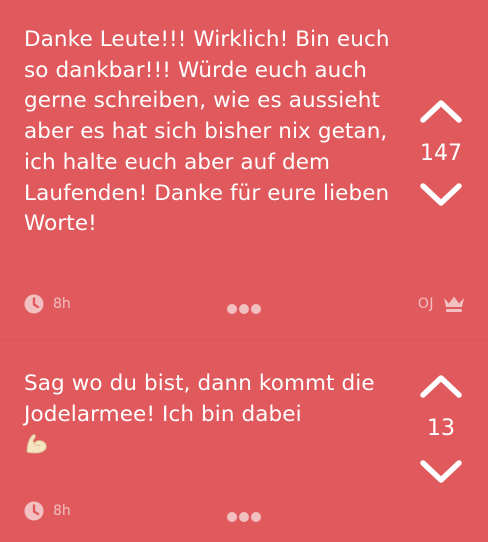 The image size is (488, 542). What do you see at coordinates (425, 304) in the screenshot?
I see `oj-label: OJ` at bounding box center [425, 304].